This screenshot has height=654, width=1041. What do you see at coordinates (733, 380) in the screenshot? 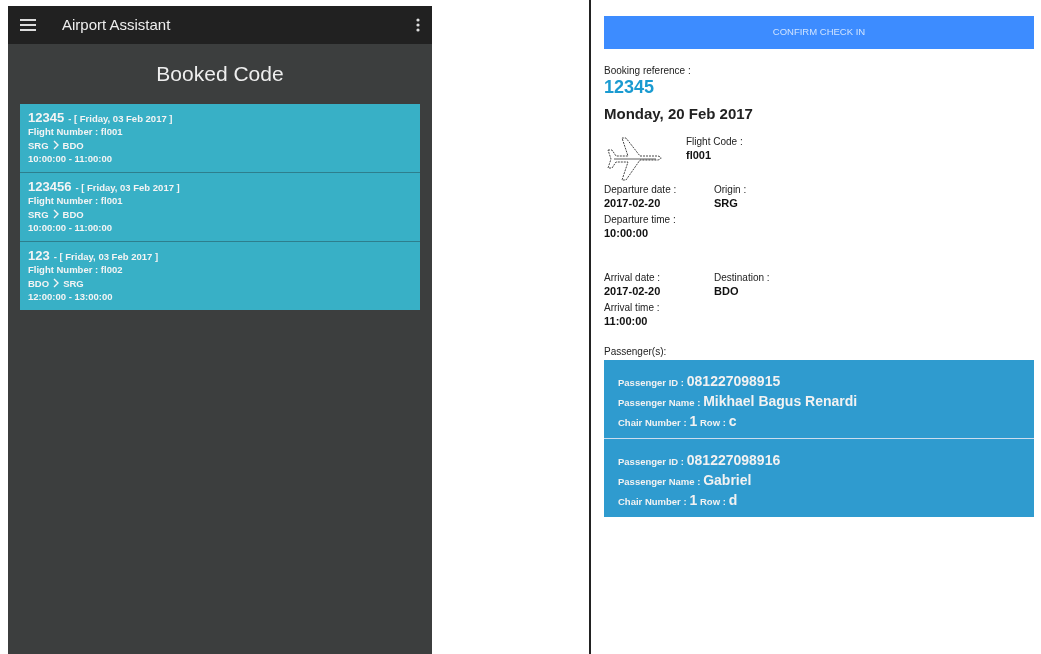
I see `field-value: 081227098915` at bounding box center [733, 380].